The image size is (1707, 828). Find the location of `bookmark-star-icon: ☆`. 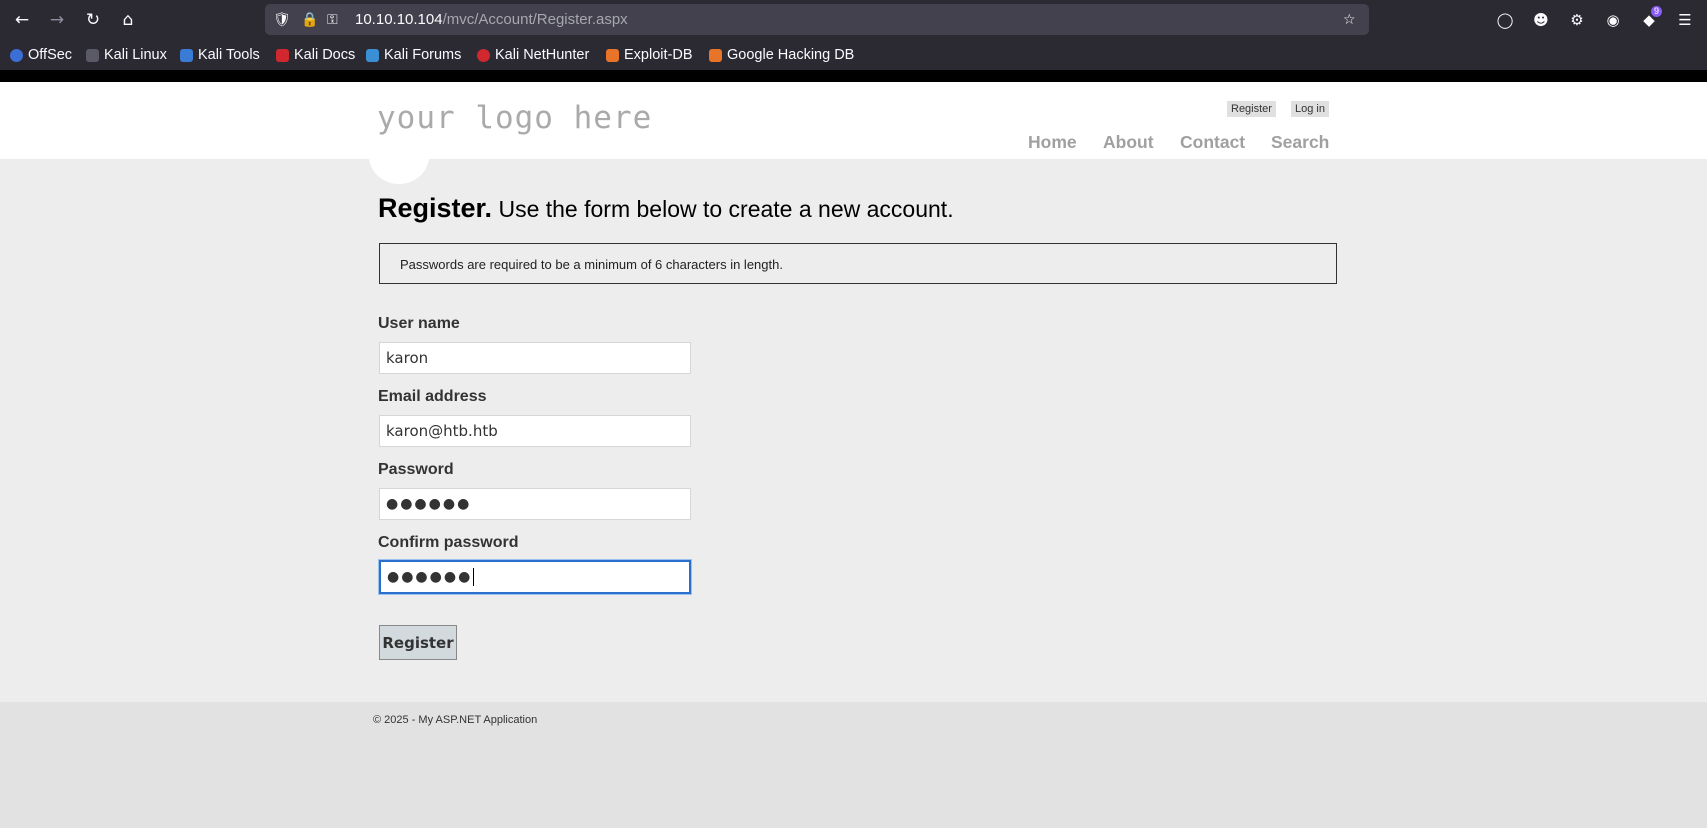

bookmark-star-icon: ☆ is located at coordinates (1349, 19).